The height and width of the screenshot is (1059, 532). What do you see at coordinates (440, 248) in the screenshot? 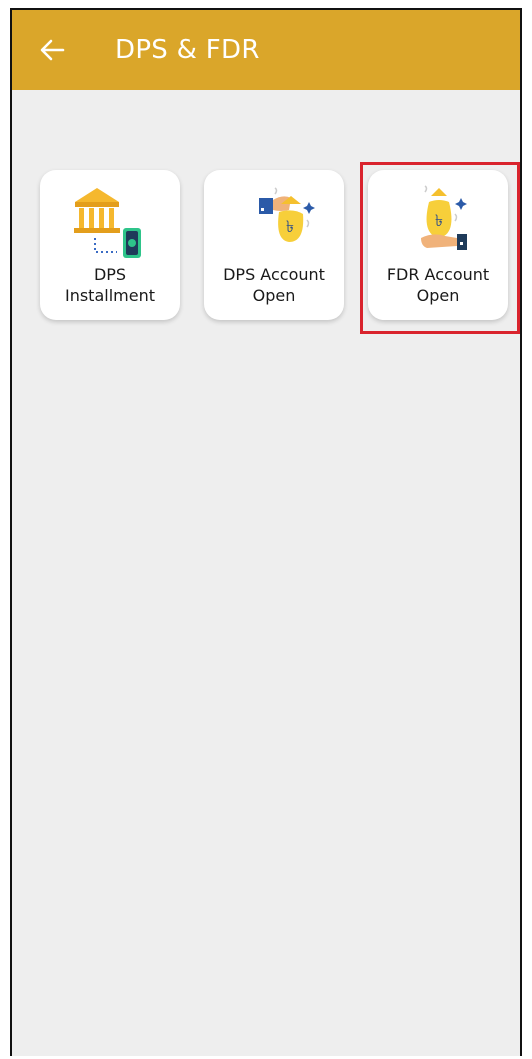
I see `selection-highlight` at bounding box center [440, 248].